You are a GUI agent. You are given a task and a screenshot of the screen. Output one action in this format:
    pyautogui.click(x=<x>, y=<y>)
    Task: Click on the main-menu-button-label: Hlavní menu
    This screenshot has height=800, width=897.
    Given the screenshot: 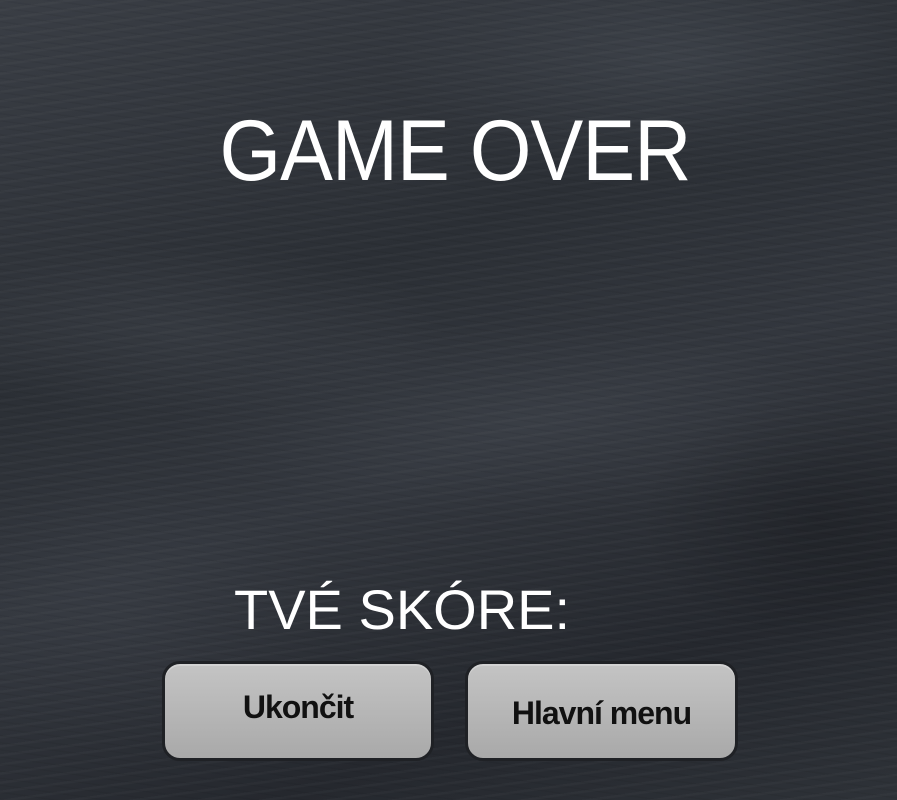 What is the action you would take?
    pyautogui.click(x=601, y=712)
    